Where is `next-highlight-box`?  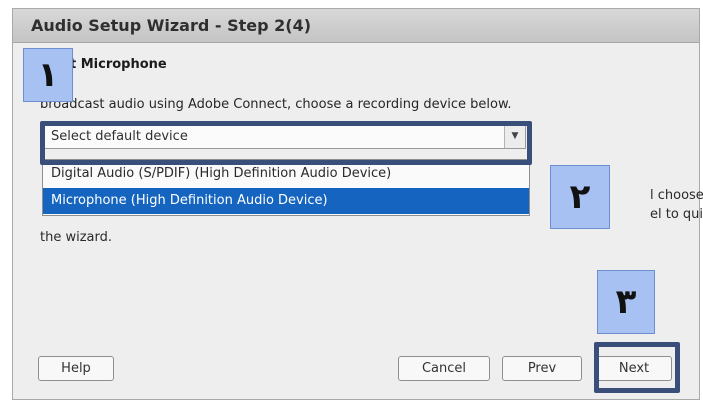 next-highlight-box is located at coordinates (637, 367).